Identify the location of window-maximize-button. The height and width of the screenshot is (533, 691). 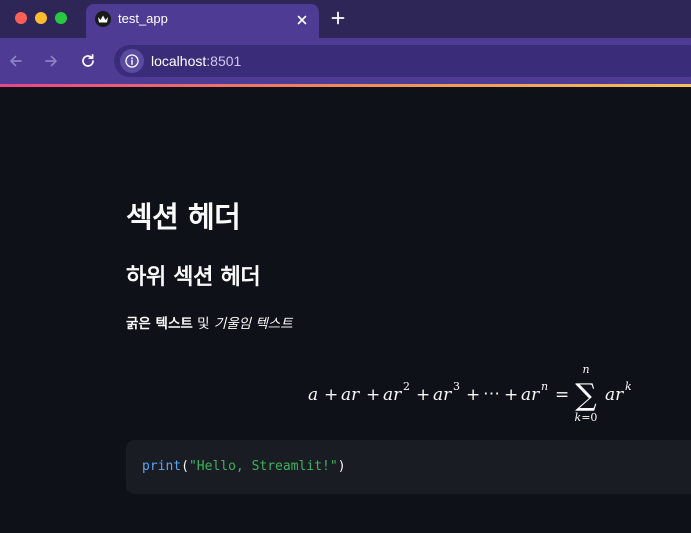
(61, 18).